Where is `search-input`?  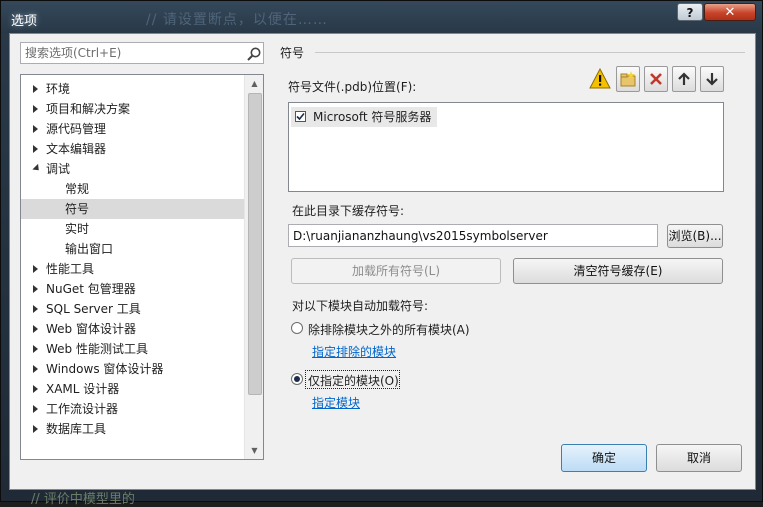
search-input is located at coordinates (131, 53).